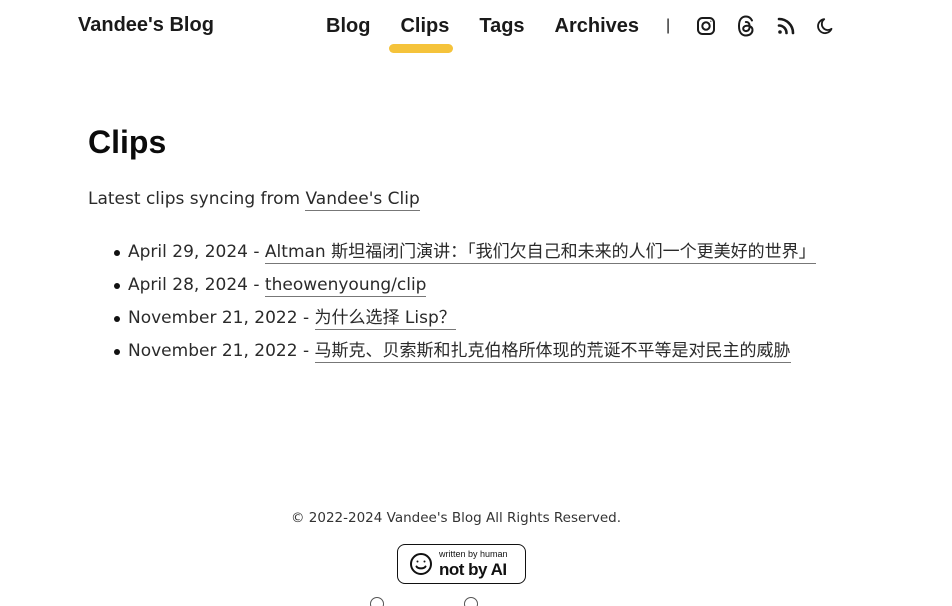 This screenshot has height=606, width=952. I want to click on rss-icon, so click(786, 26).